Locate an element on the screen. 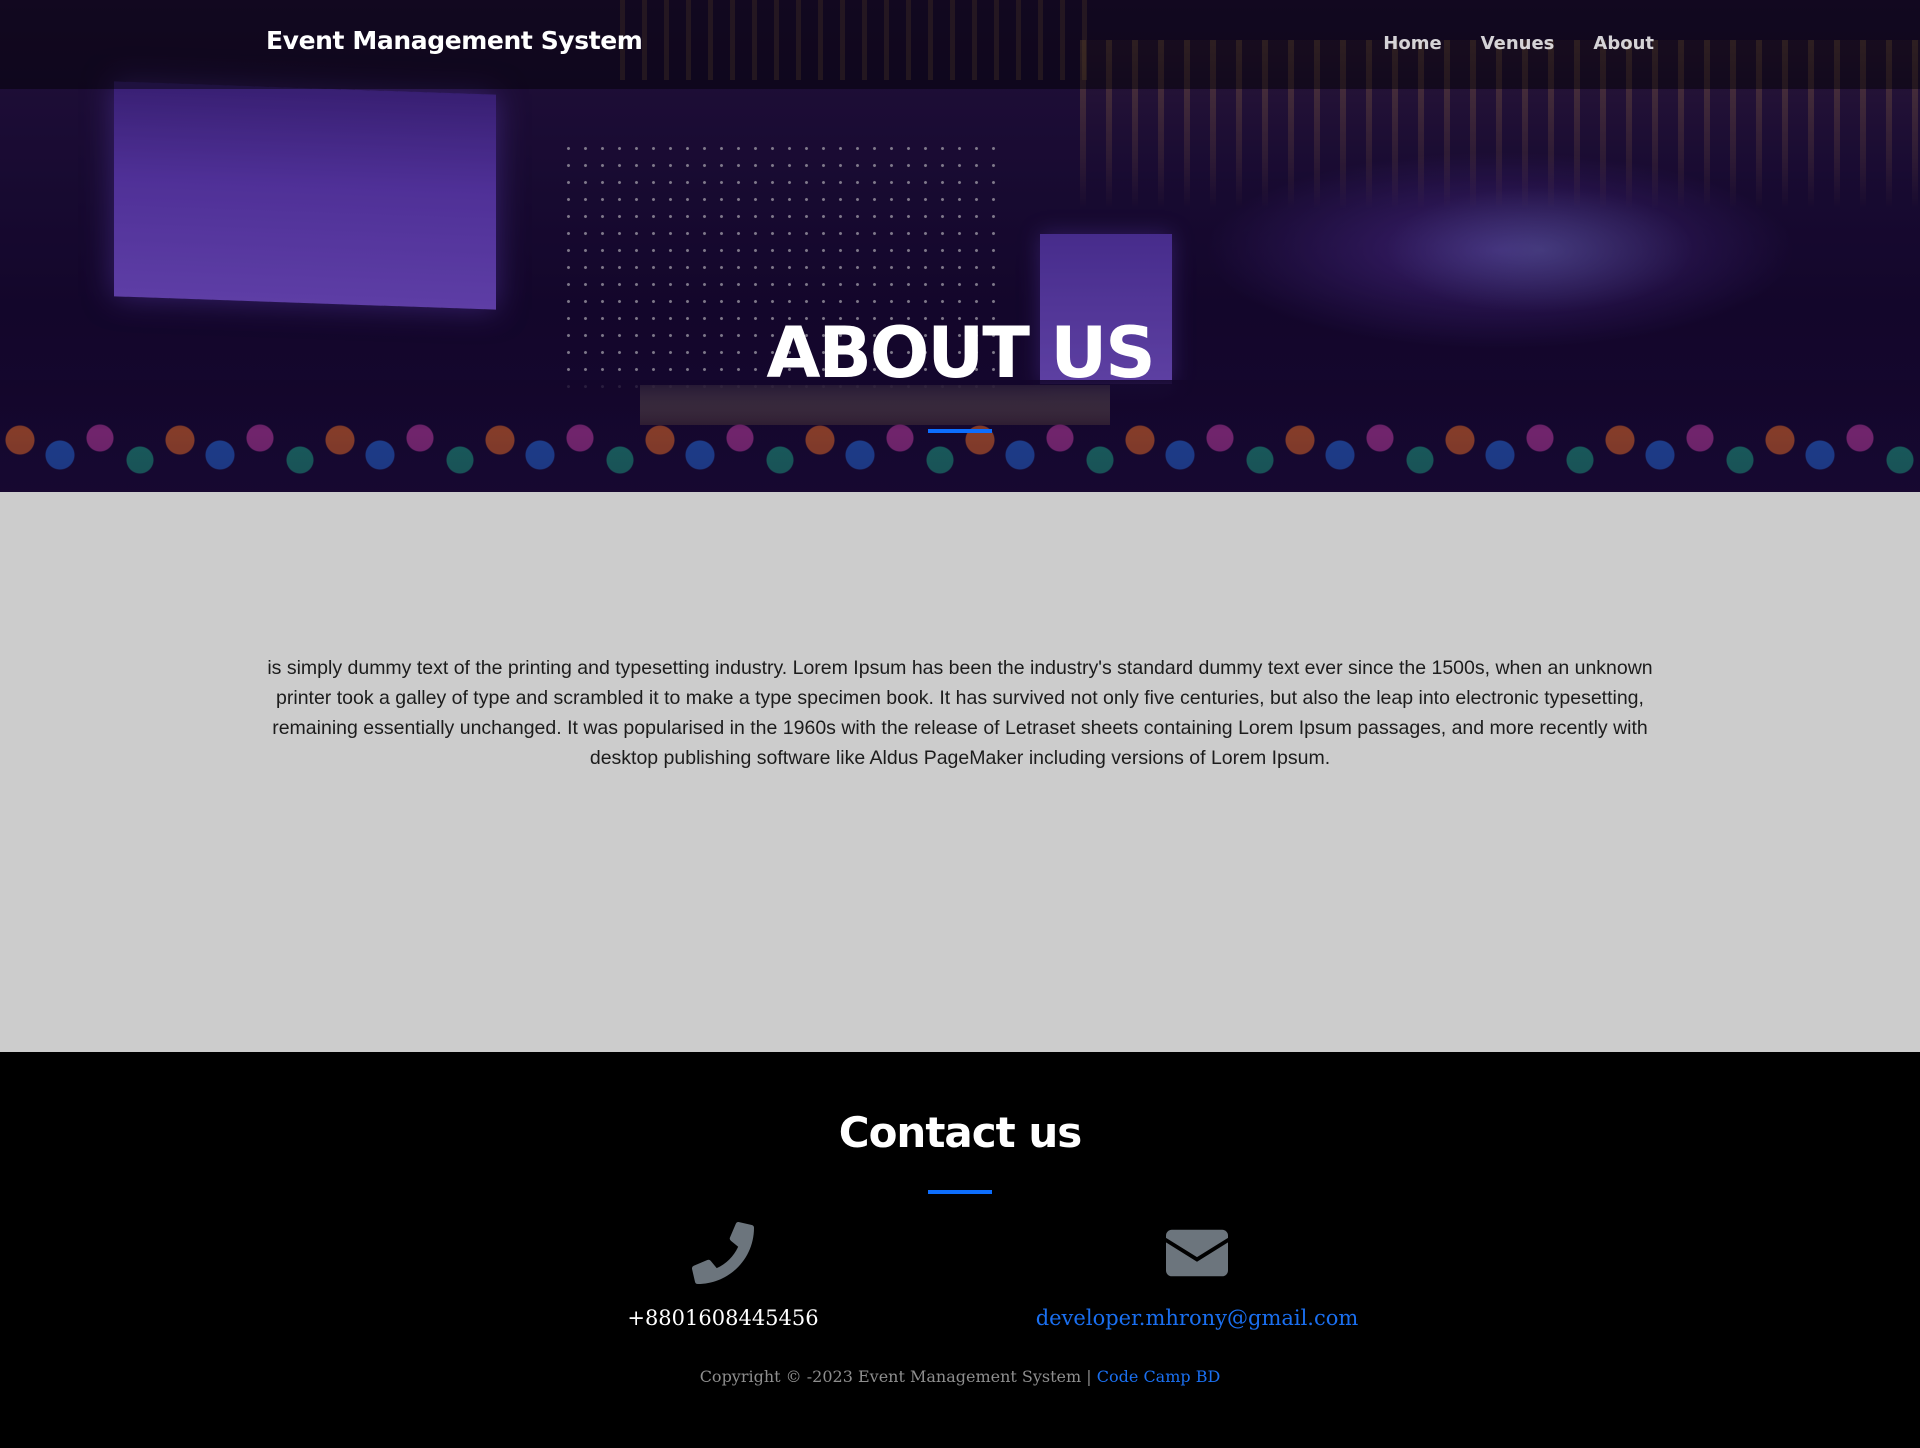  contact-email: developer.mhrony@gmail.com is located at coordinates (1197, 1276).